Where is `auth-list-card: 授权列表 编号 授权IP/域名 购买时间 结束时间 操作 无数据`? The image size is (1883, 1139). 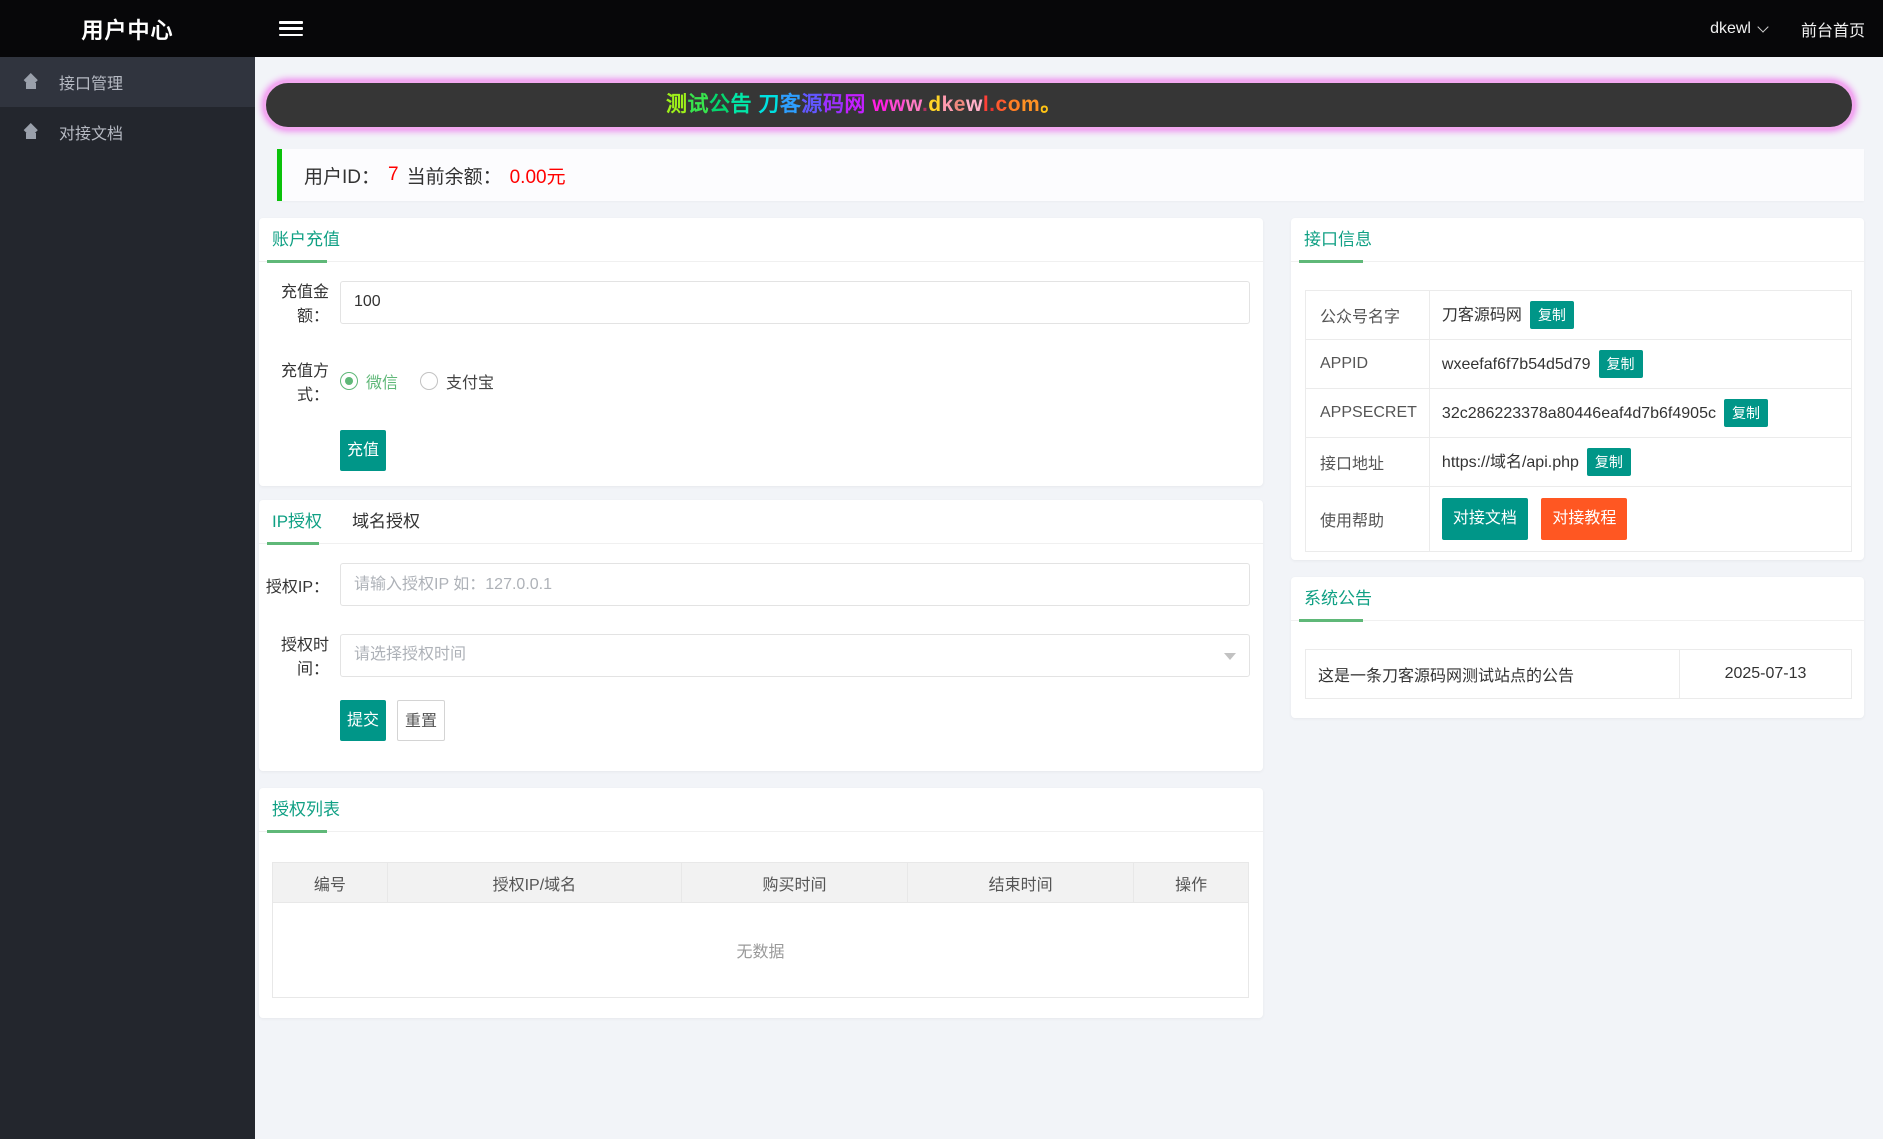
auth-list-card: 授权列表 编号 授权IP/域名 购买时间 结束时间 操作 无数据 is located at coordinates (761, 903).